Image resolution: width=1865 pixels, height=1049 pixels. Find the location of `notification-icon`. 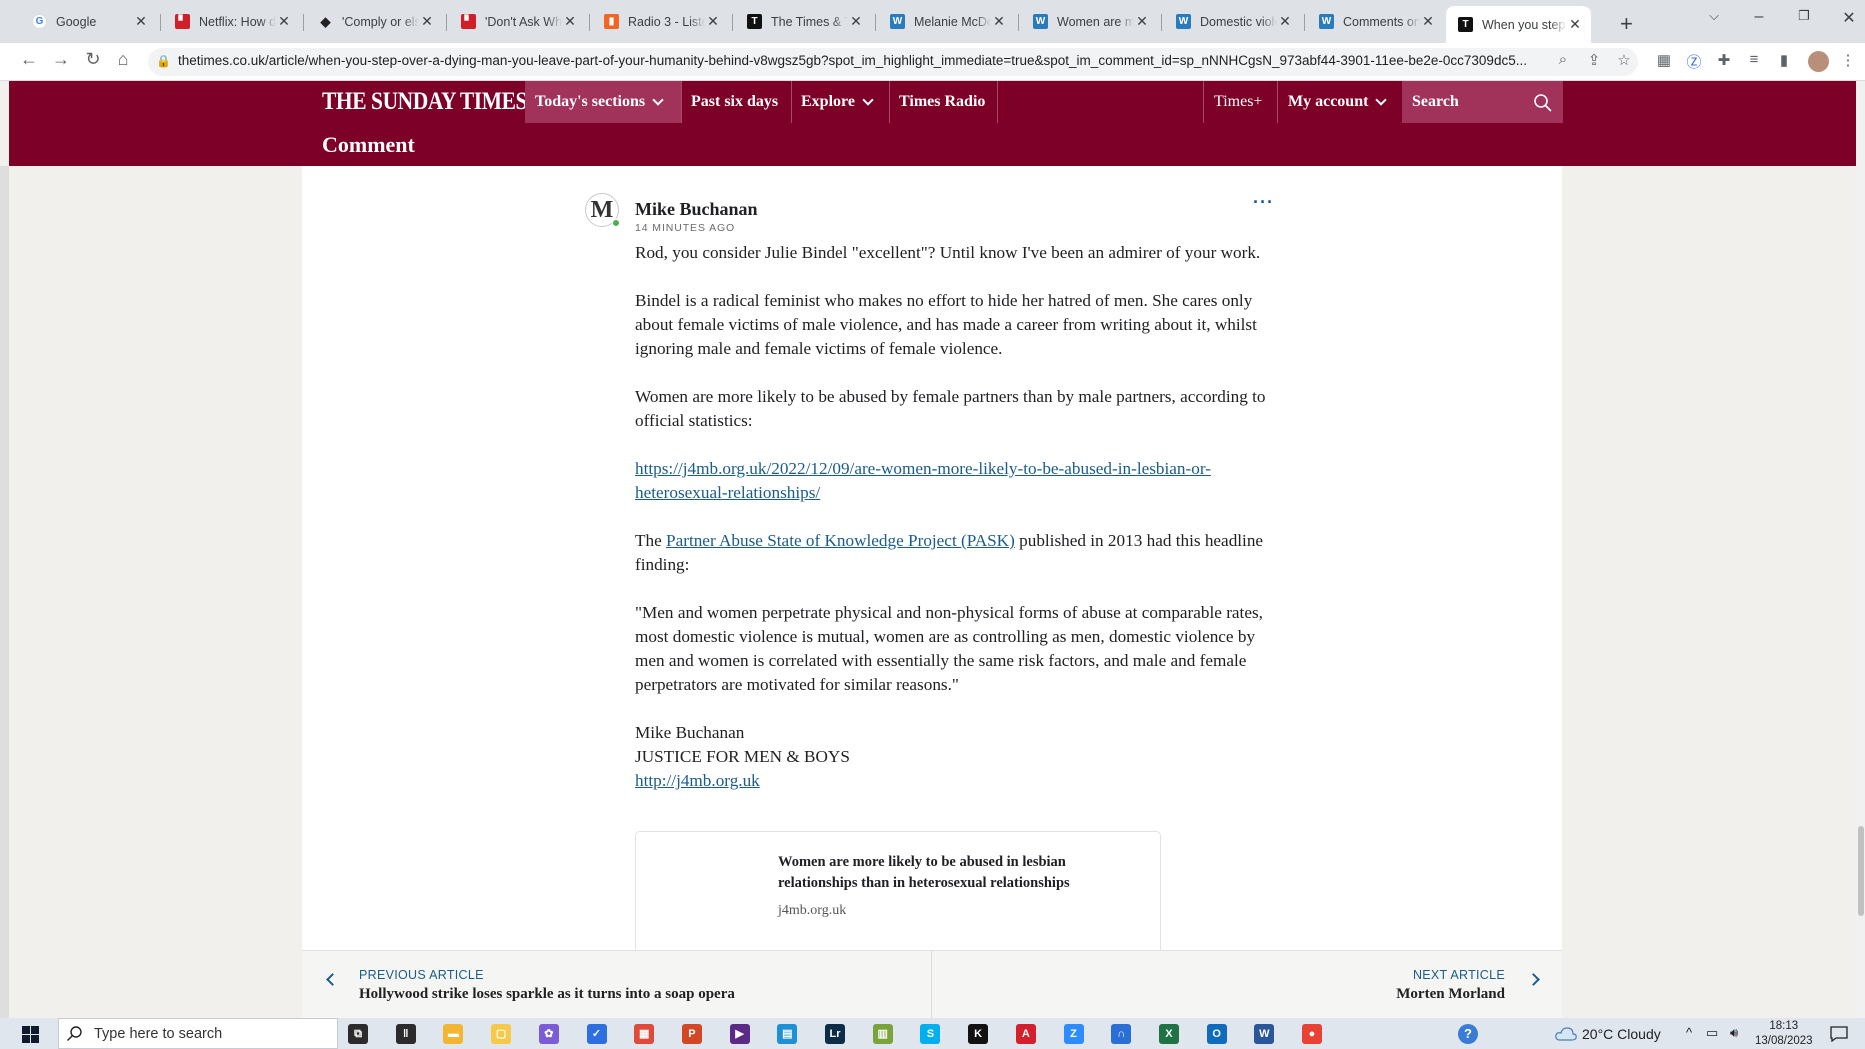

notification-icon is located at coordinates (1839, 1034).